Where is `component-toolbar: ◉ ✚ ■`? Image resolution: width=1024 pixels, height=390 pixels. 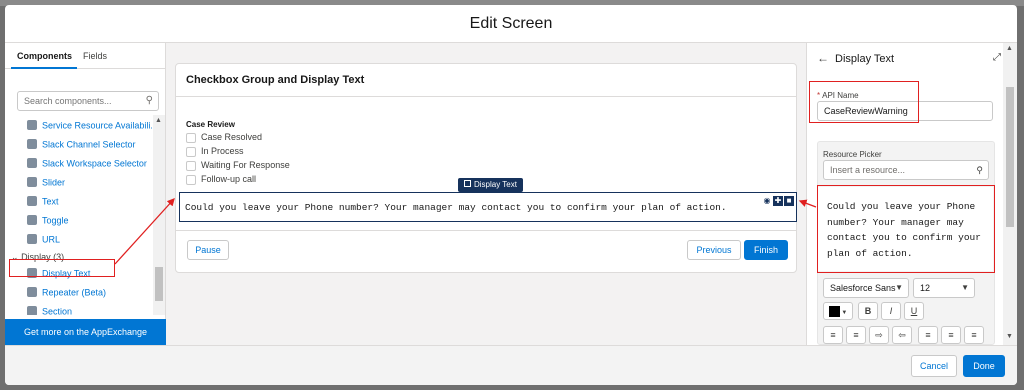 component-toolbar: ◉ ✚ ■ is located at coordinates (777, 200).